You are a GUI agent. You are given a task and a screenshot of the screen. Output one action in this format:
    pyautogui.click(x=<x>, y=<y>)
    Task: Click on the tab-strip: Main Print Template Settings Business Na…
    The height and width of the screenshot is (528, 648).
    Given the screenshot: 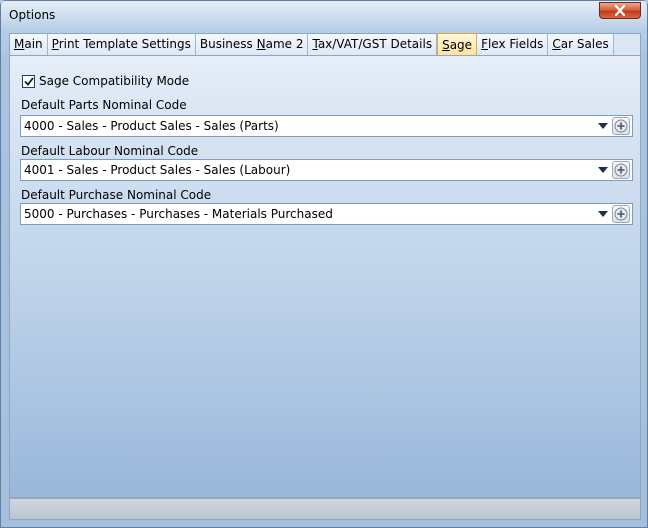 What is the action you would take?
    pyautogui.click(x=325, y=44)
    